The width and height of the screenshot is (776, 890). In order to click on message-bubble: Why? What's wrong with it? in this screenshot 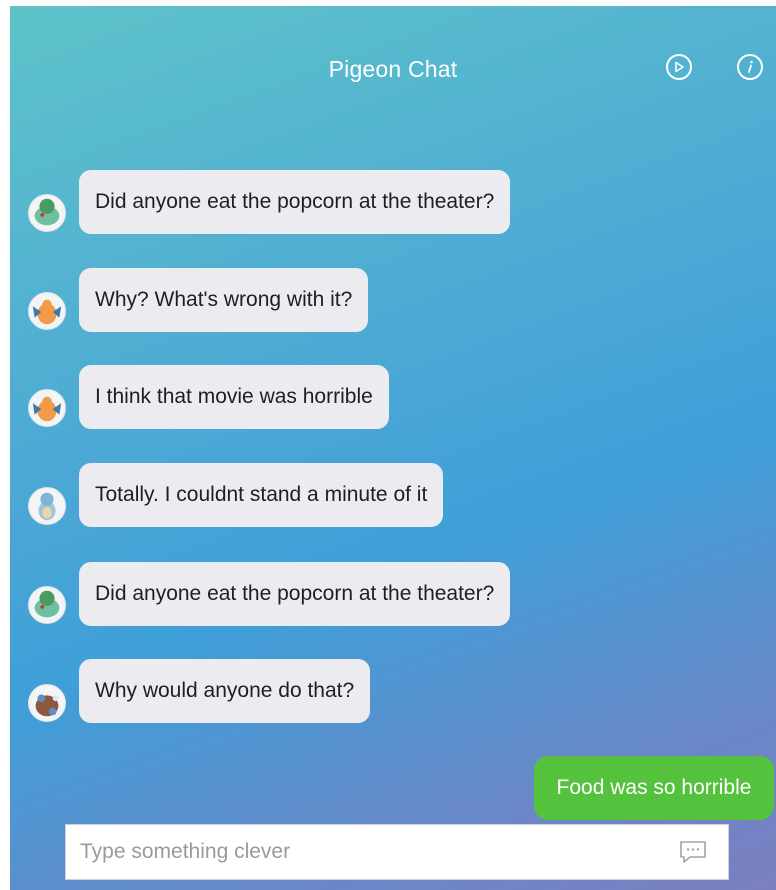, I will do `click(224, 300)`.